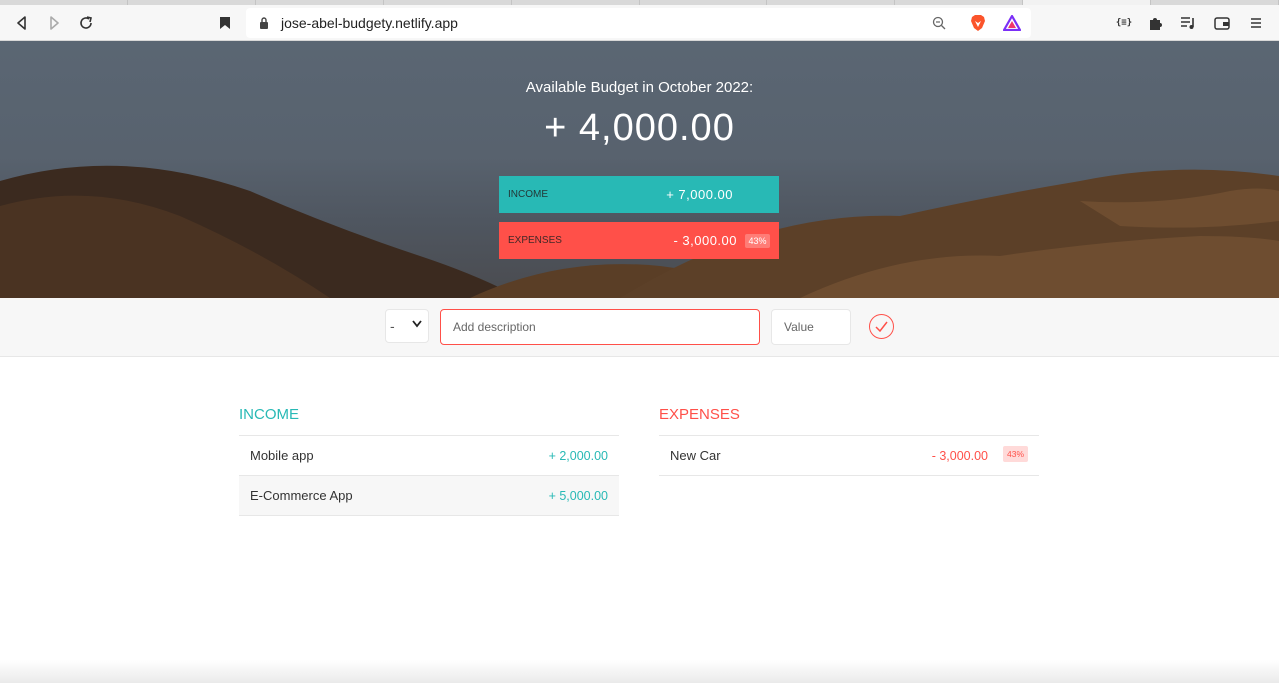  I want to click on income-summary-label: Income, so click(528, 194).